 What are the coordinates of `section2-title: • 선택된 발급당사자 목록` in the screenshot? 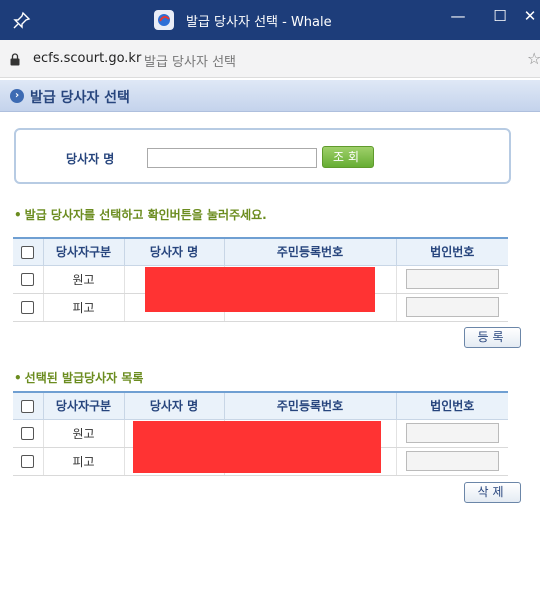 It's located at (78, 377).